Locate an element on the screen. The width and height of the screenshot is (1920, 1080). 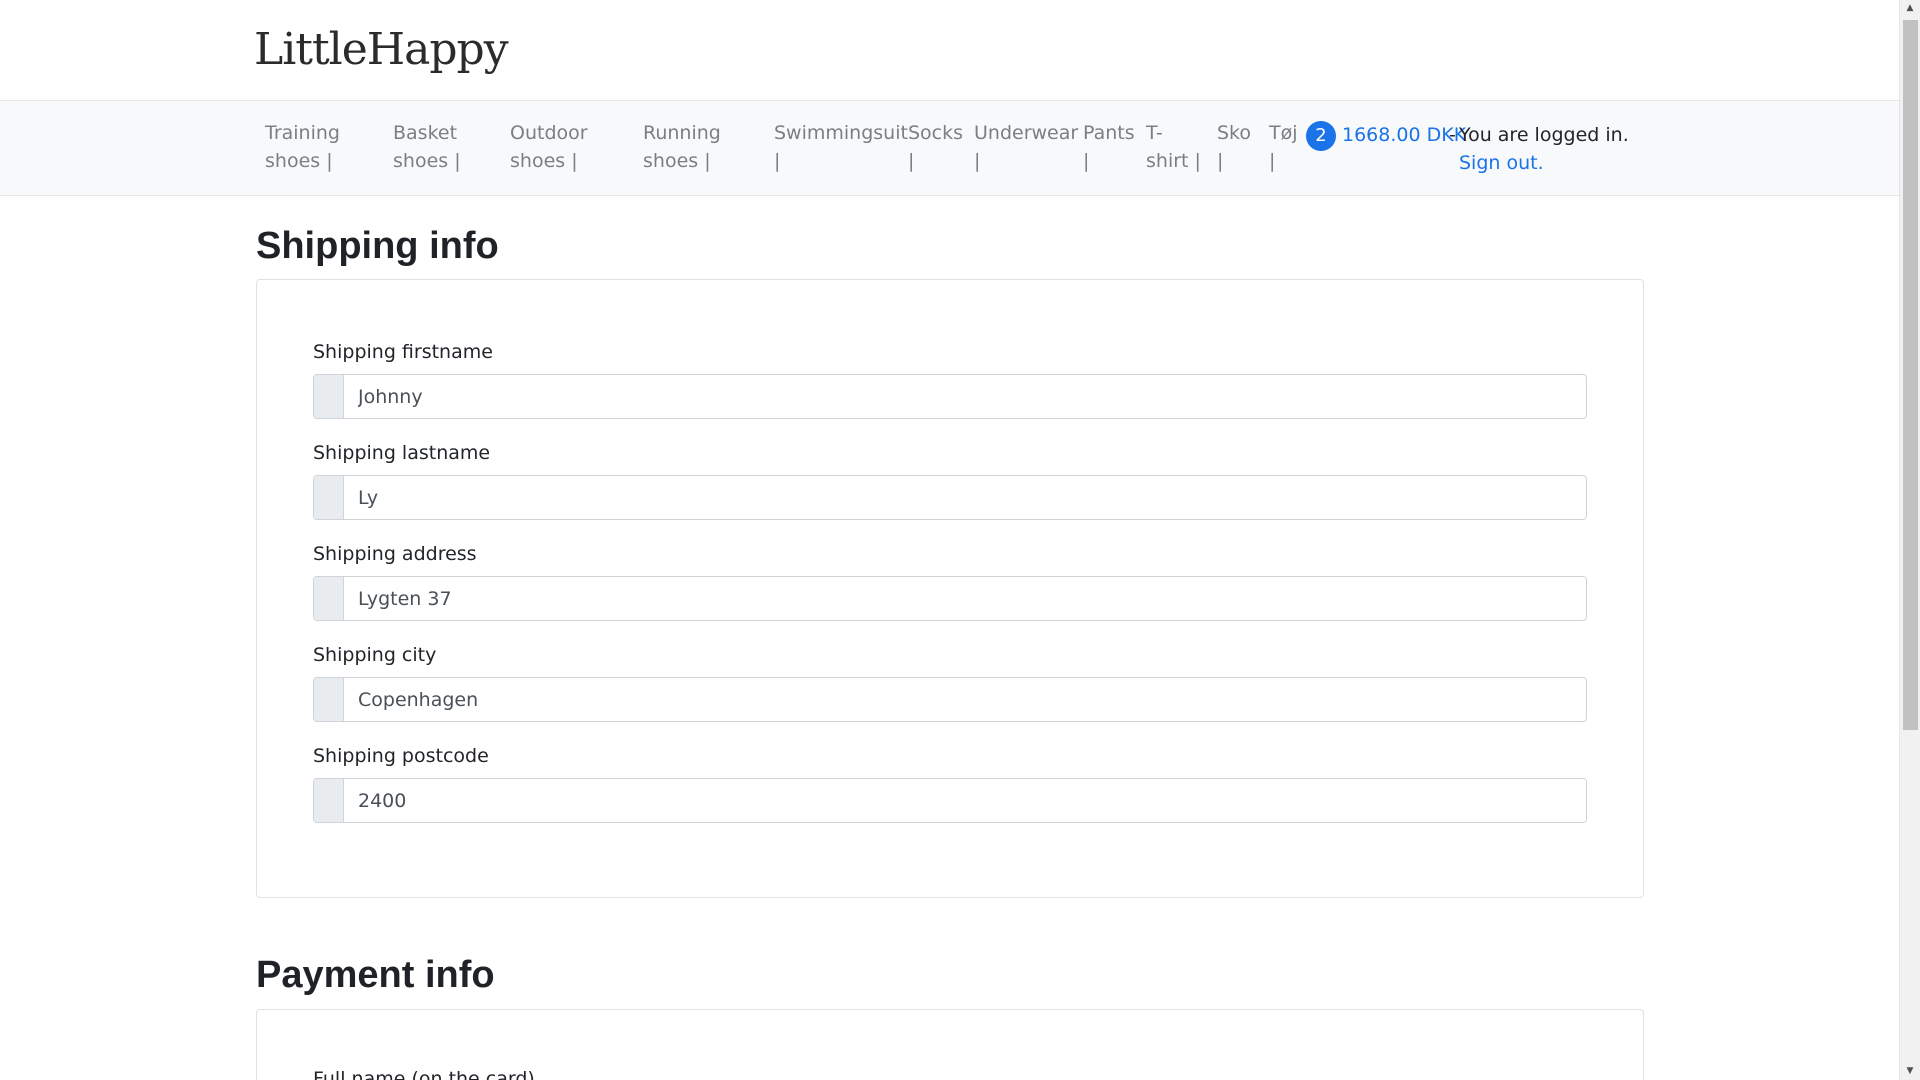
nav-item-label: Training is located at coordinates (302, 133).